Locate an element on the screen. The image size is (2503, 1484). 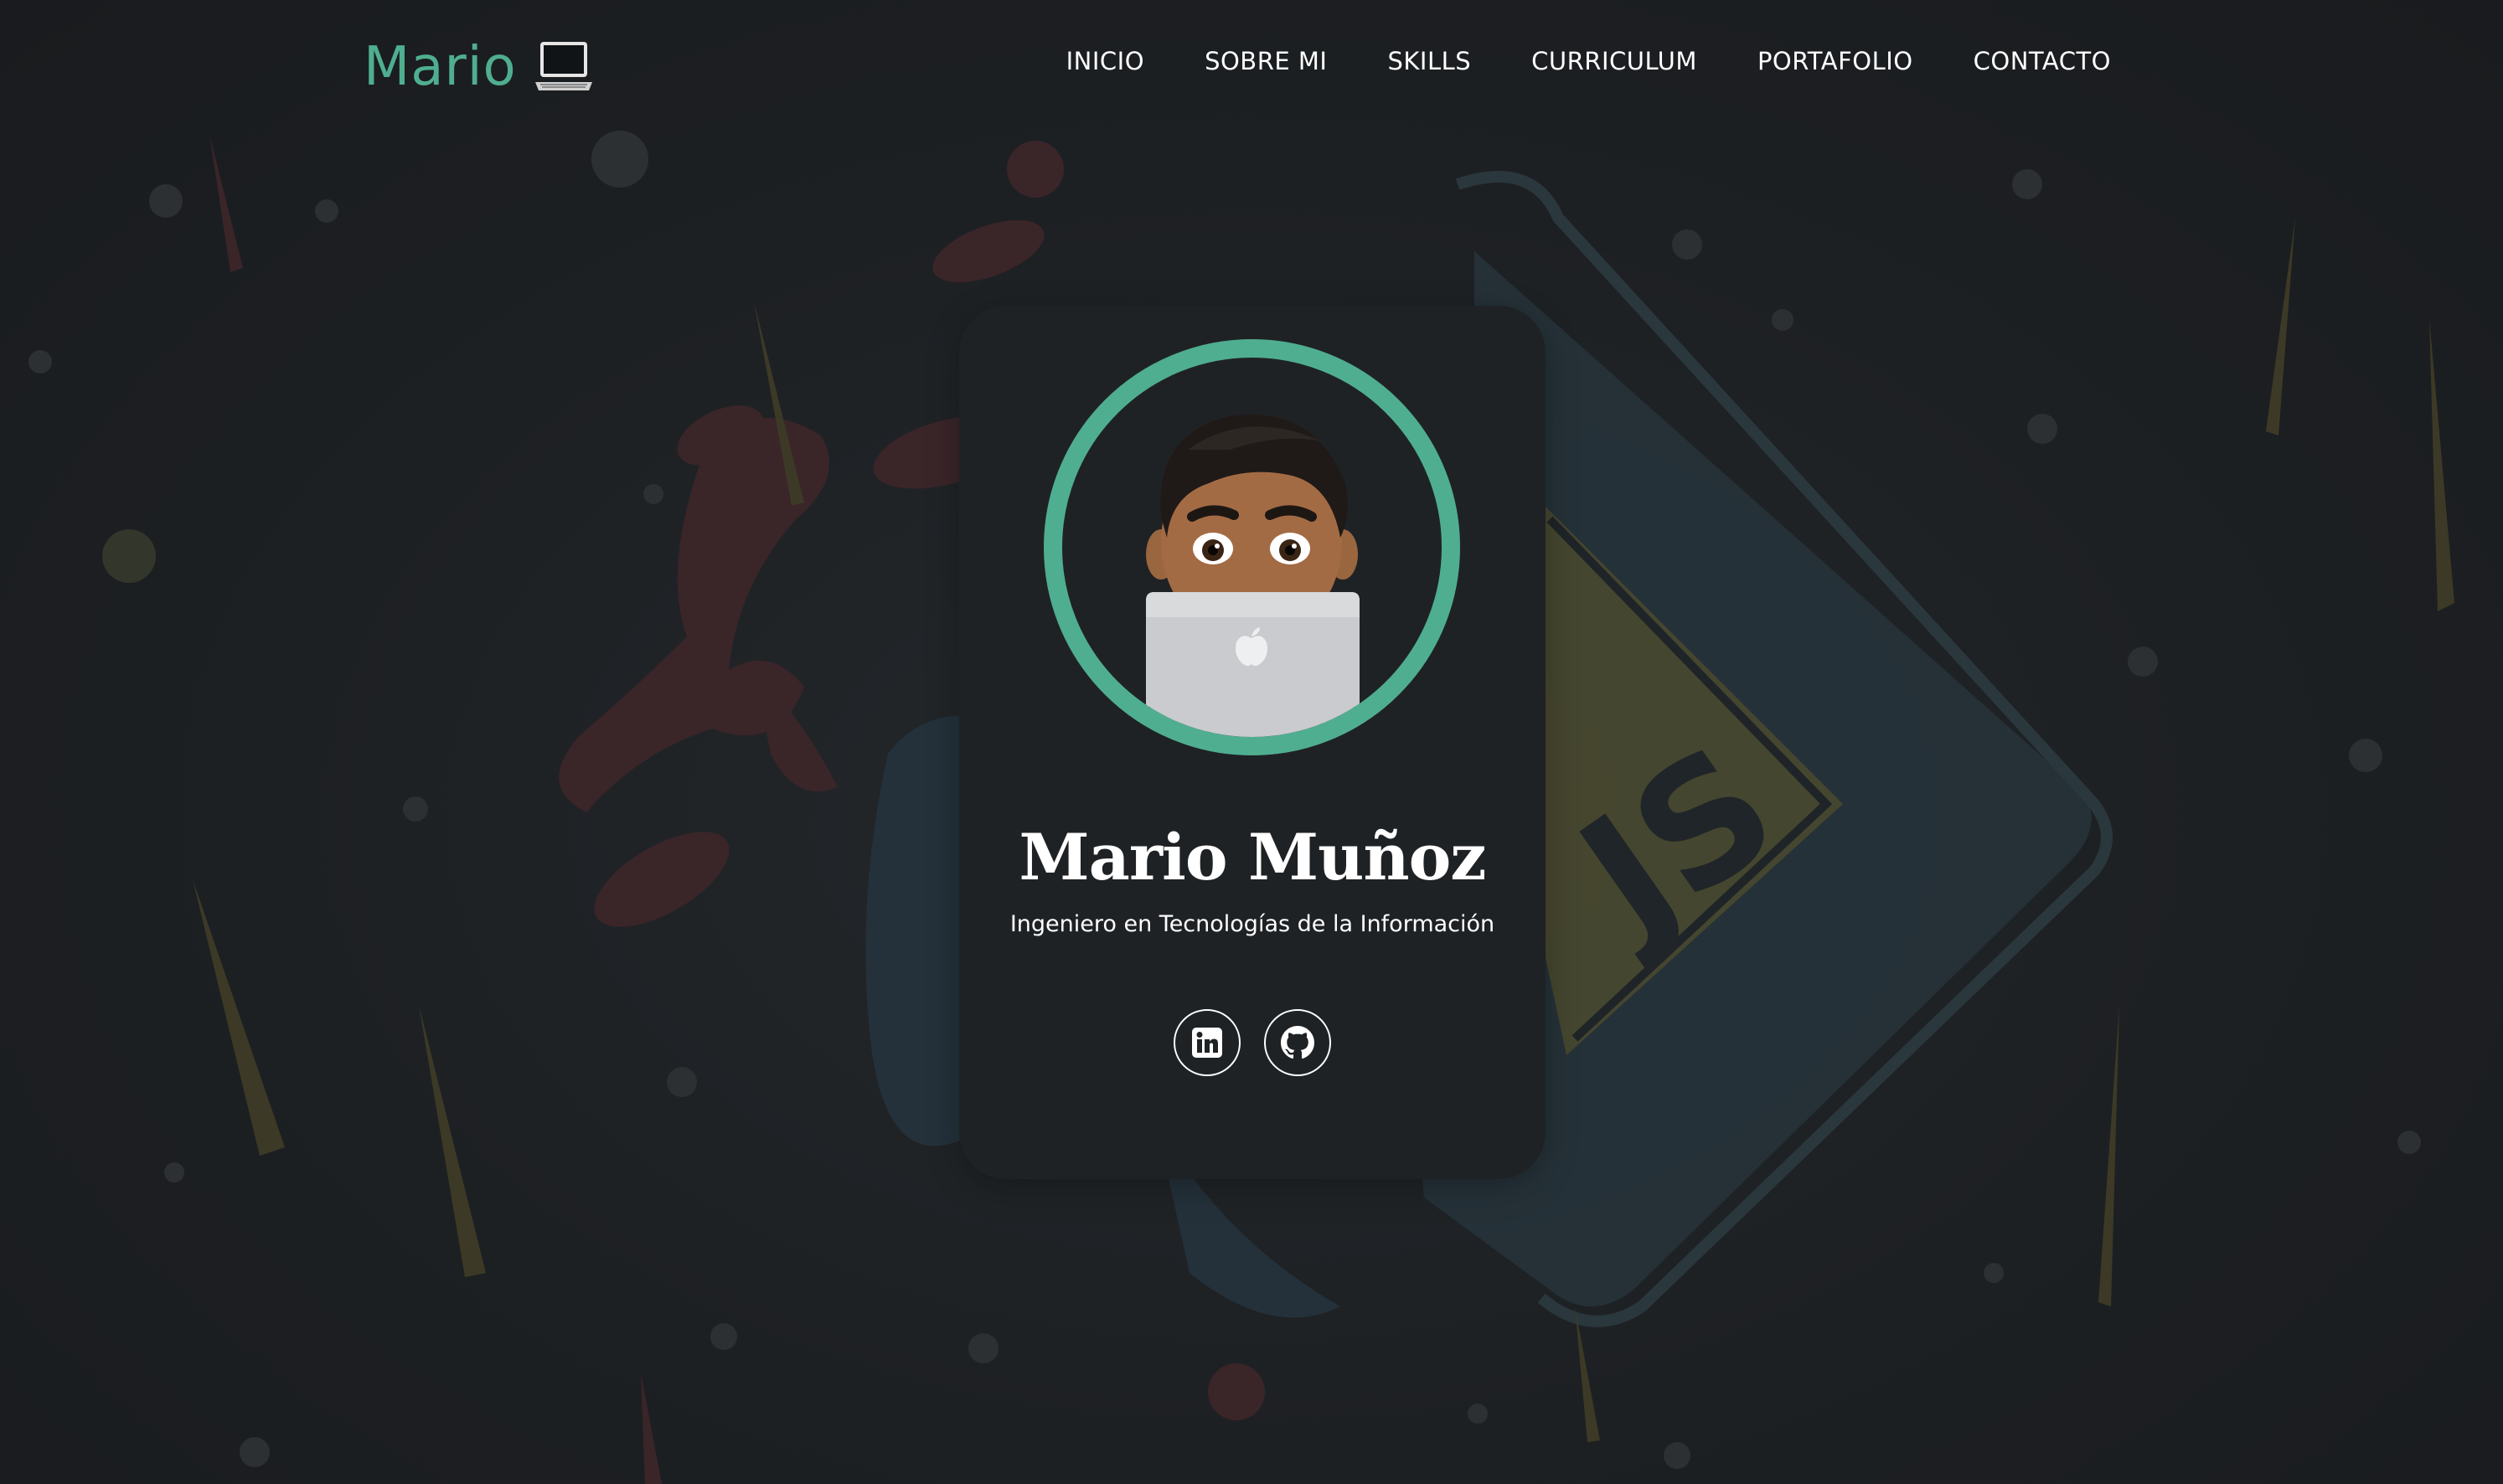
nav-link-sobre-mi: SOBRE MI is located at coordinates (1266, 61).